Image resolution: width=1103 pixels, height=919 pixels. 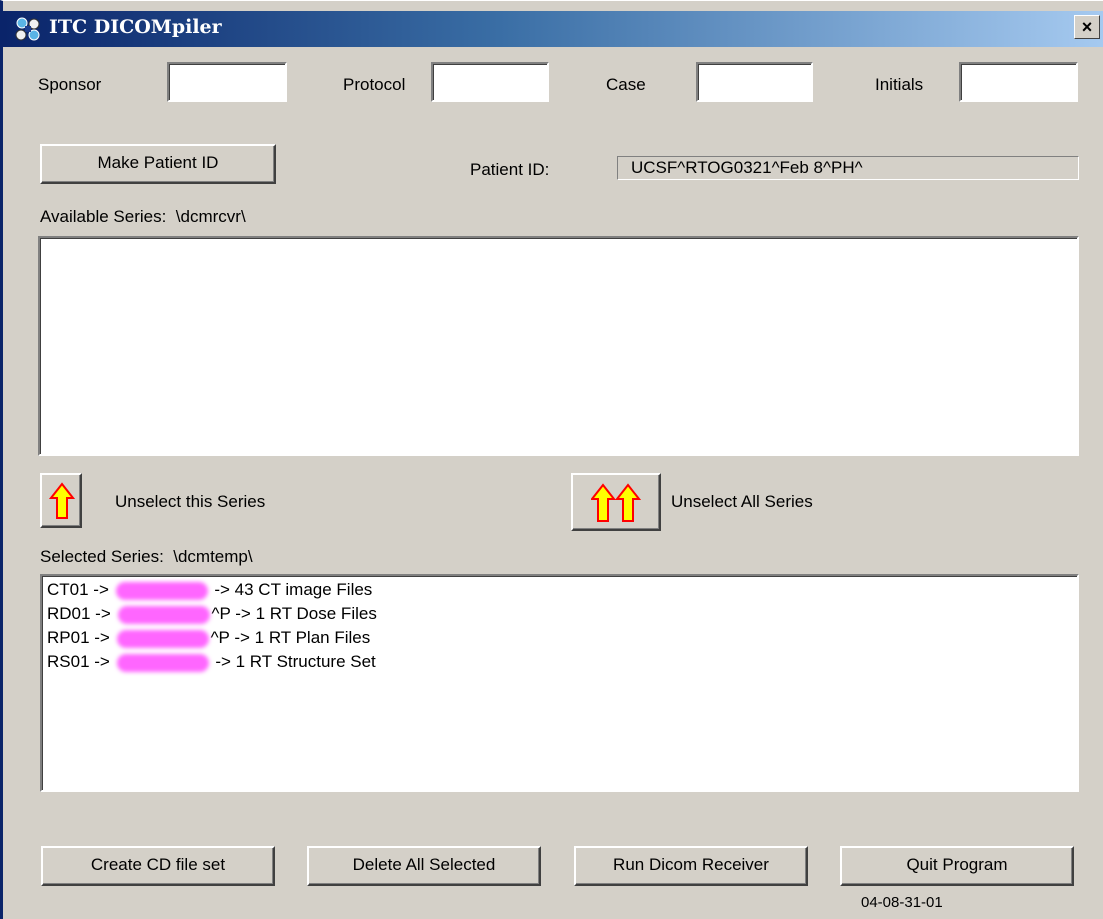 I want to click on series-code: CT01 ->, so click(x=78, y=589).